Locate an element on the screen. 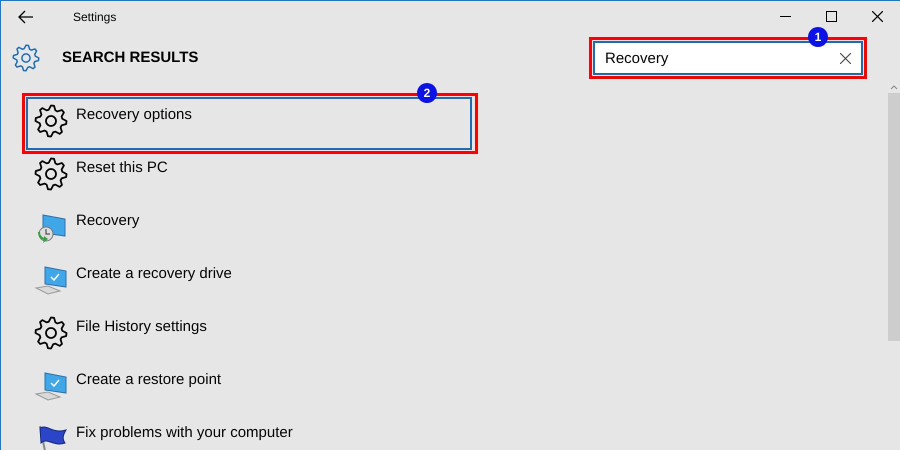 The width and height of the screenshot is (900, 450). search-result-item: Create a restore point is located at coordinates (249, 389).